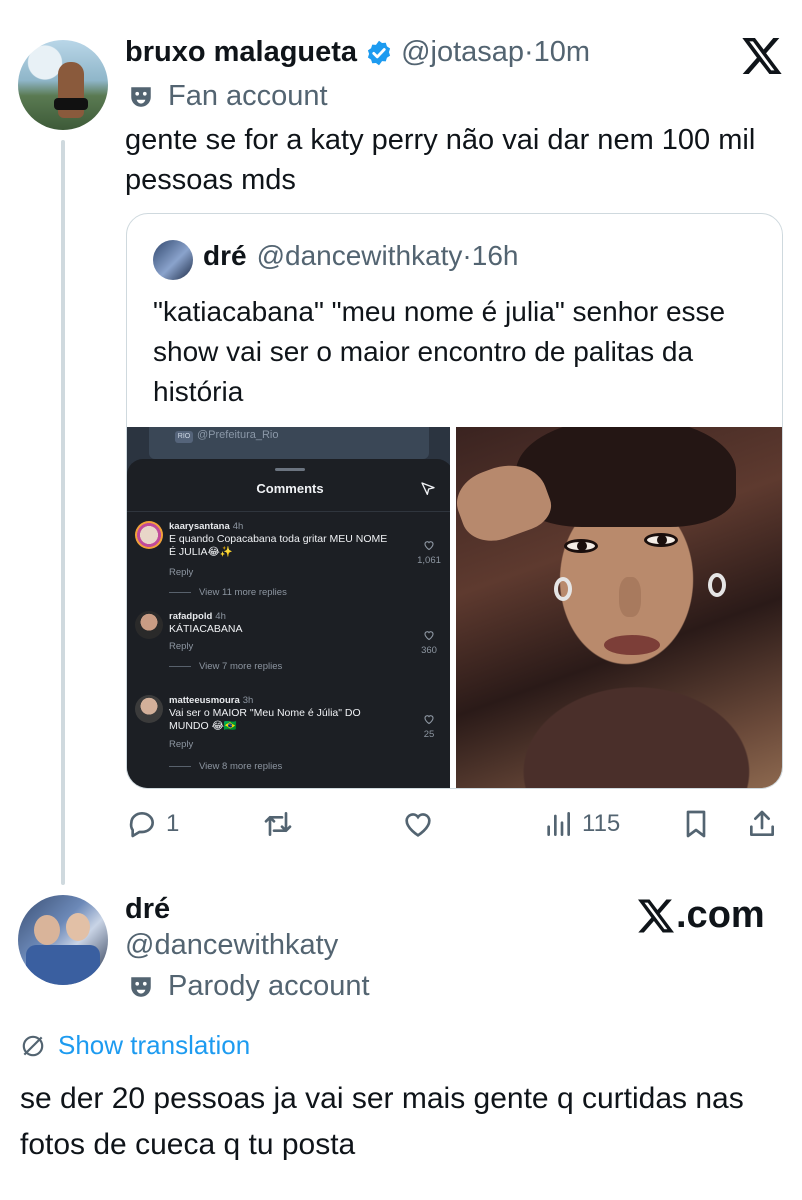 This screenshot has width=802, height=1200. I want to click on ig-comment-user: kaarysantana 4h, so click(206, 526).